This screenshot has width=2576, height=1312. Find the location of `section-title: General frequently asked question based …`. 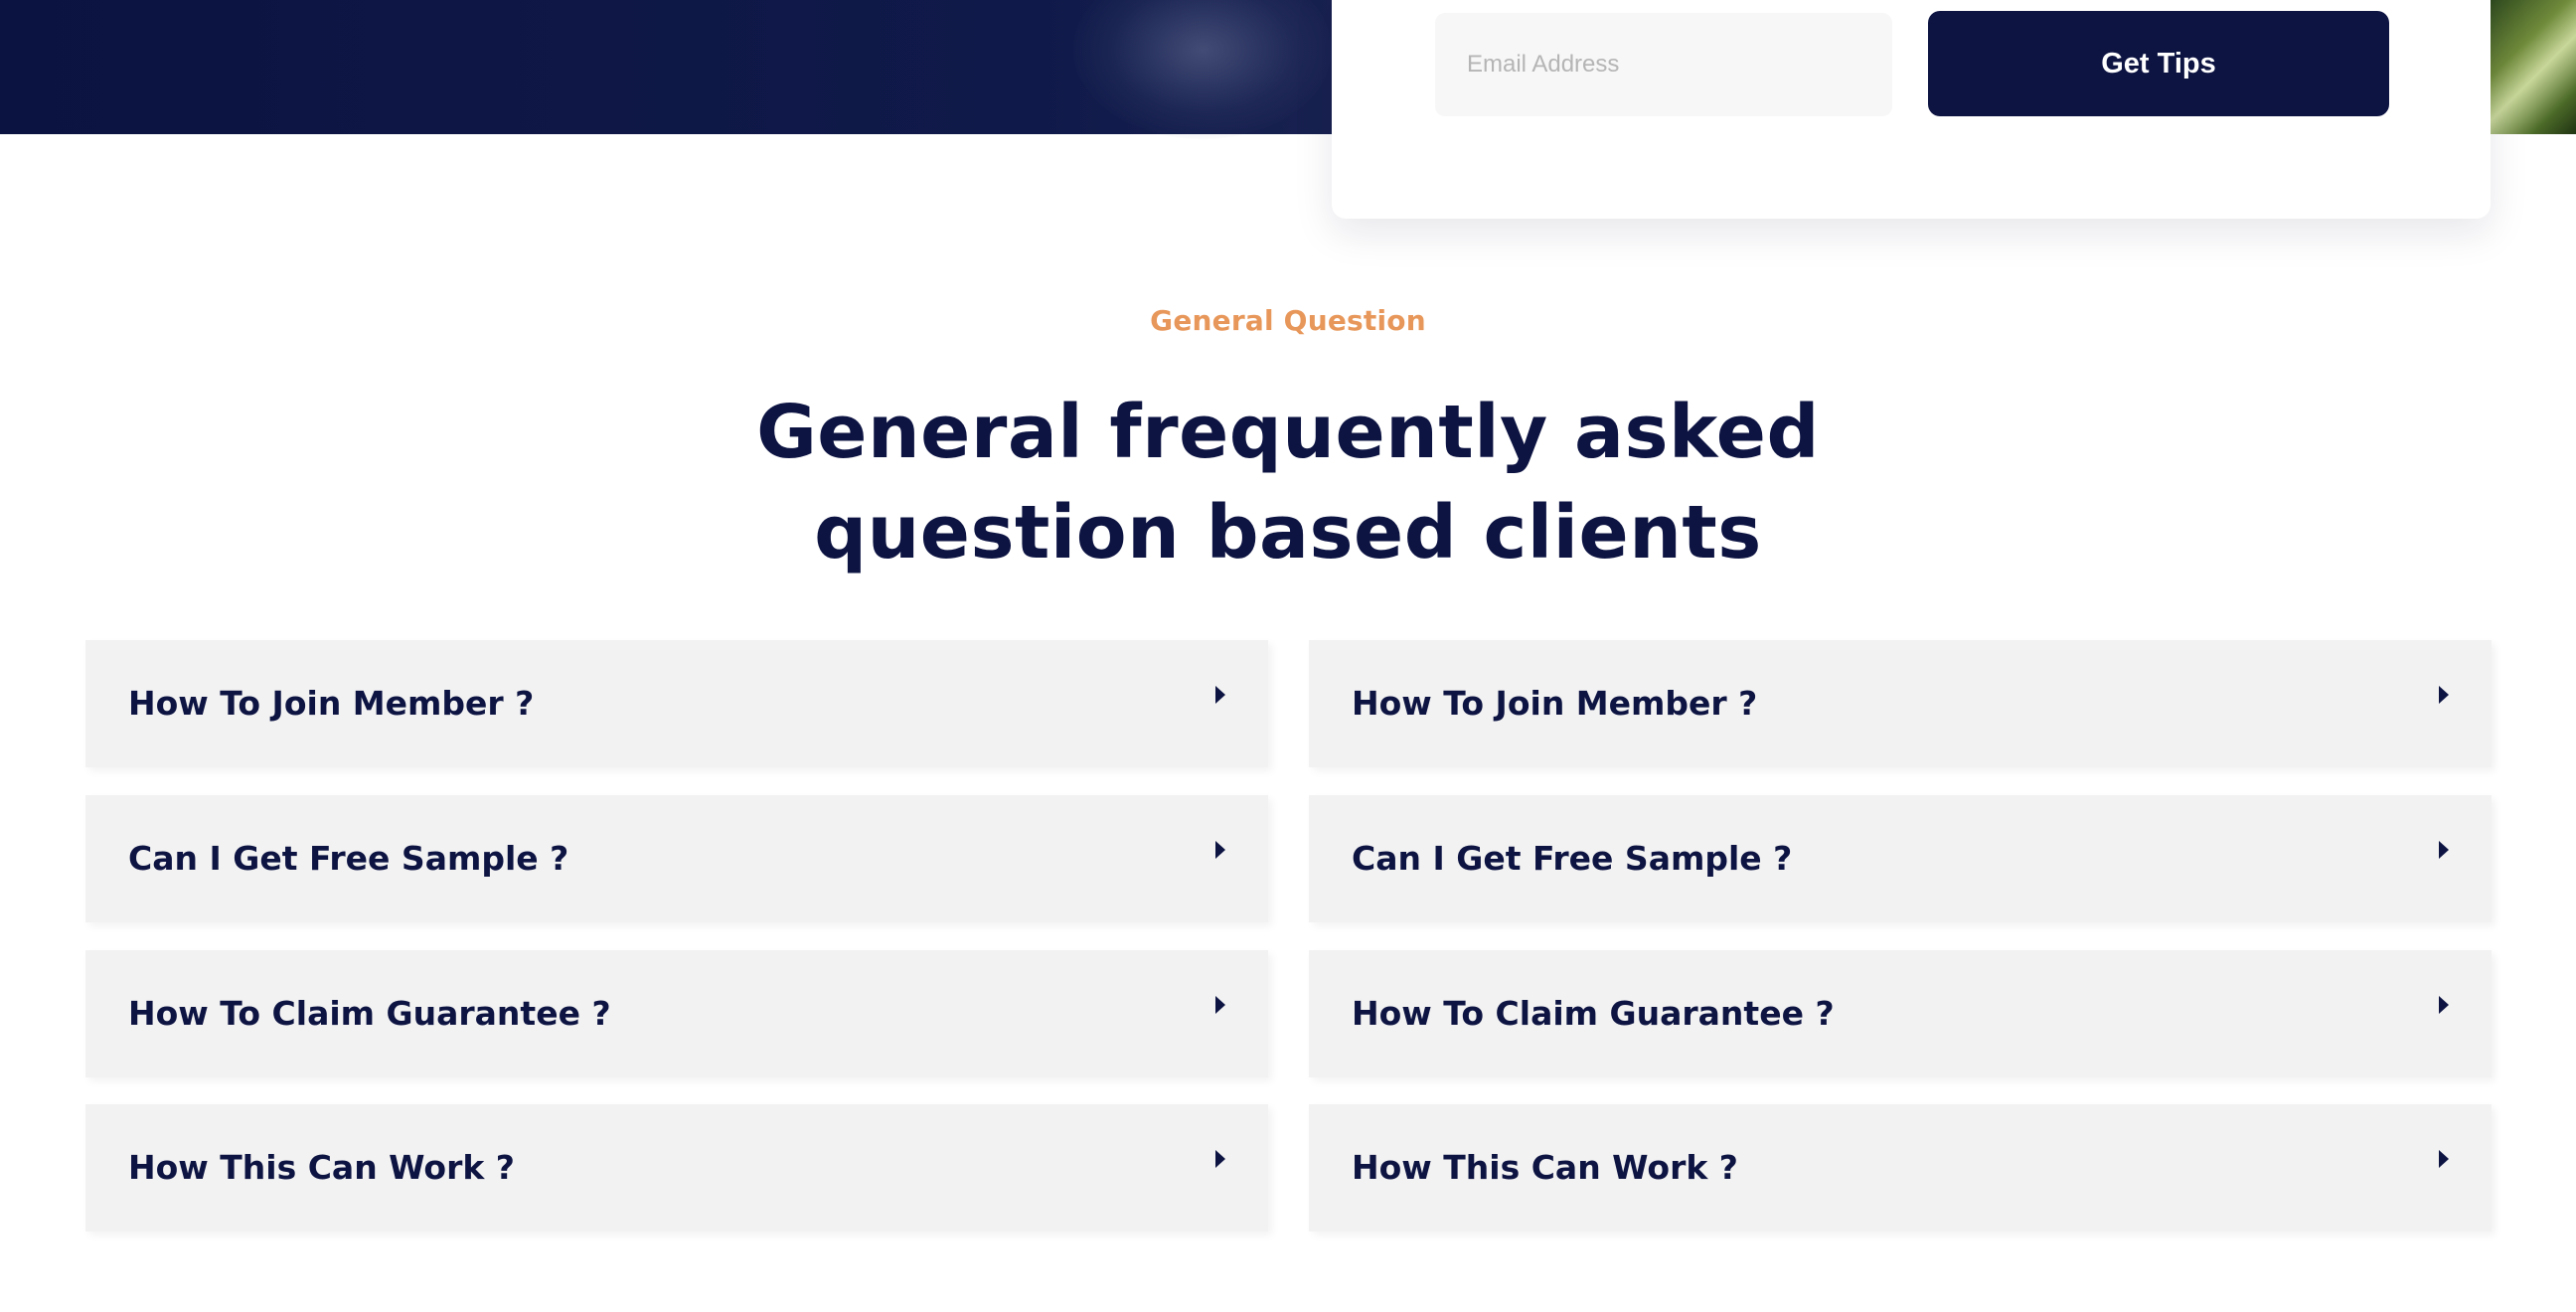

section-title: General frequently asked question based … is located at coordinates (1288, 483).